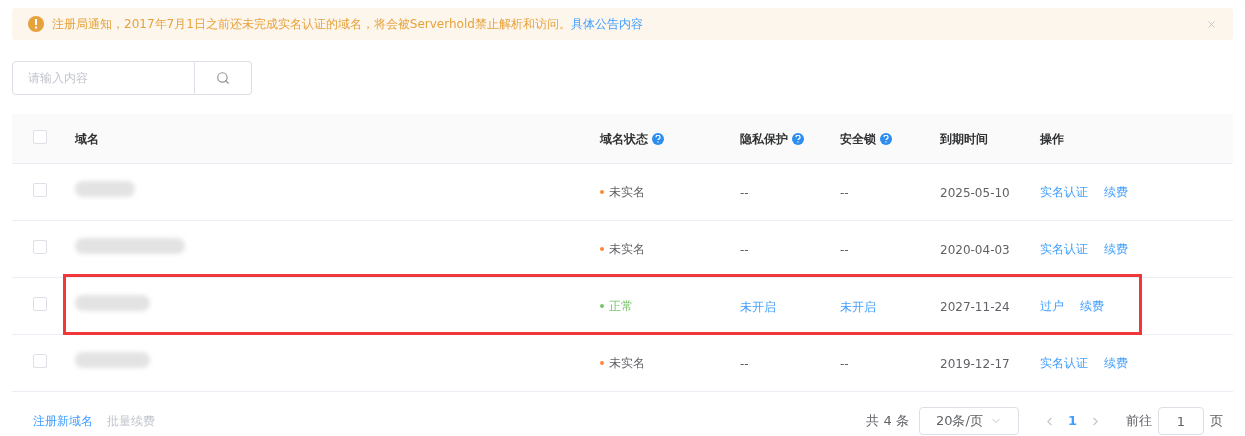  Describe the element at coordinates (606, 24) in the screenshot. I see `notice-link: 具体公告内容` at that location.